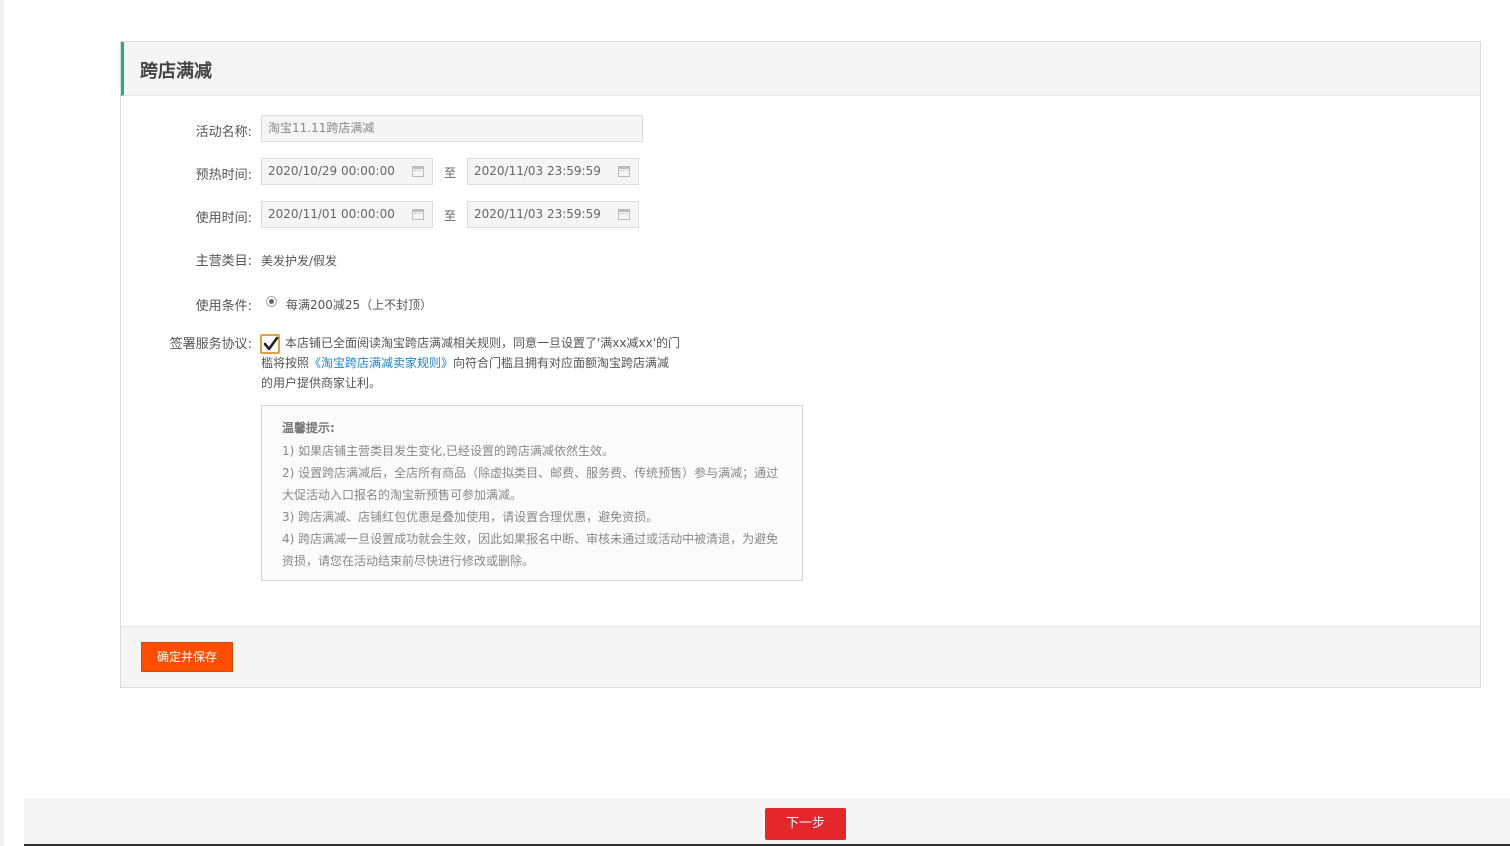 The height and width of the screenshot is (846, 1510). What do you see at coordinates (223, 306) in the screenshot?
I see `condition-label: 使用条件:` at bounding box center [223, 306].